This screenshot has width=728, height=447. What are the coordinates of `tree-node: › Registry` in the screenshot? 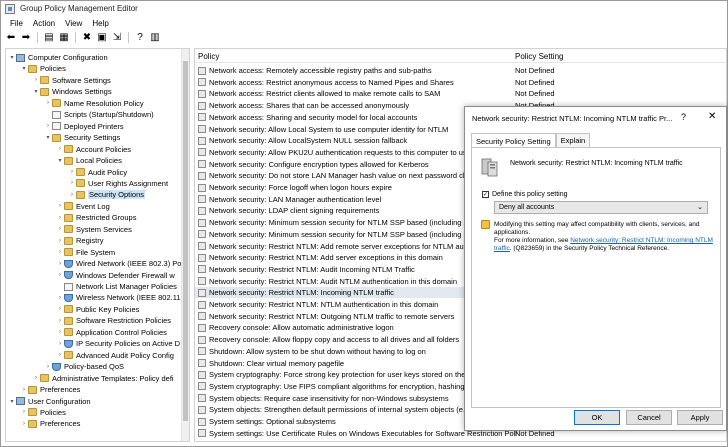 It's located at (80, 240).